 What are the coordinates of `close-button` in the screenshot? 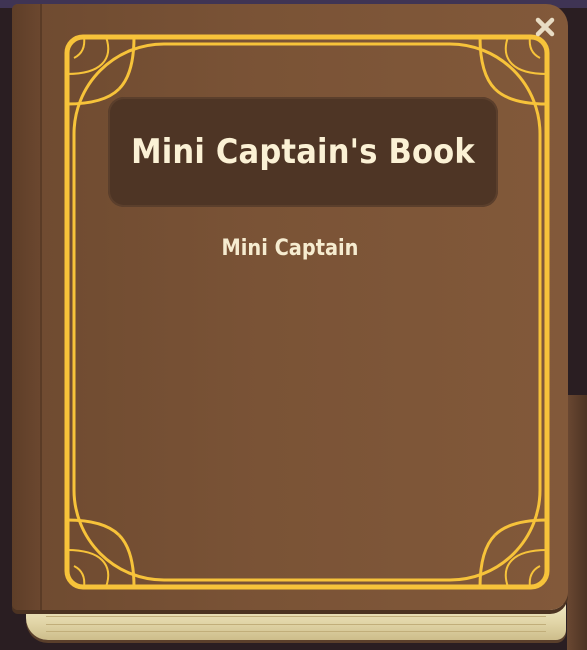 It's located at (545, 27).